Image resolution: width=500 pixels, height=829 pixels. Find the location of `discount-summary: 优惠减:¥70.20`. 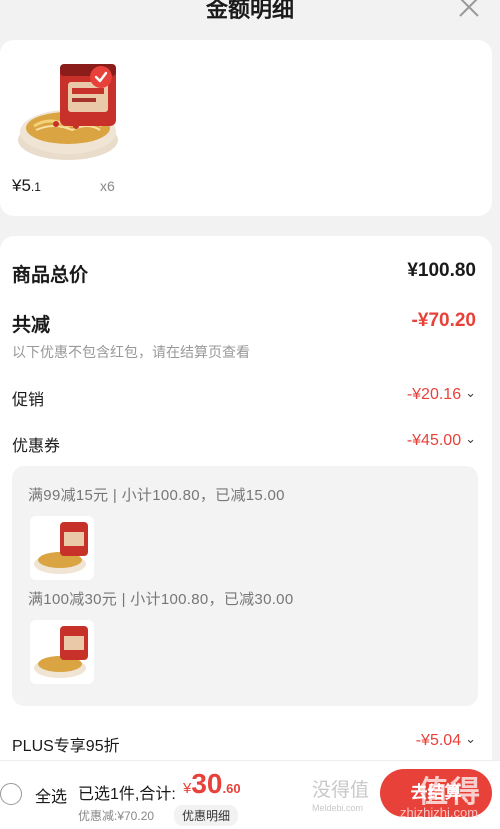

discount-summary: 优惠减:¥70.20 is located at coordinates (116, 816).